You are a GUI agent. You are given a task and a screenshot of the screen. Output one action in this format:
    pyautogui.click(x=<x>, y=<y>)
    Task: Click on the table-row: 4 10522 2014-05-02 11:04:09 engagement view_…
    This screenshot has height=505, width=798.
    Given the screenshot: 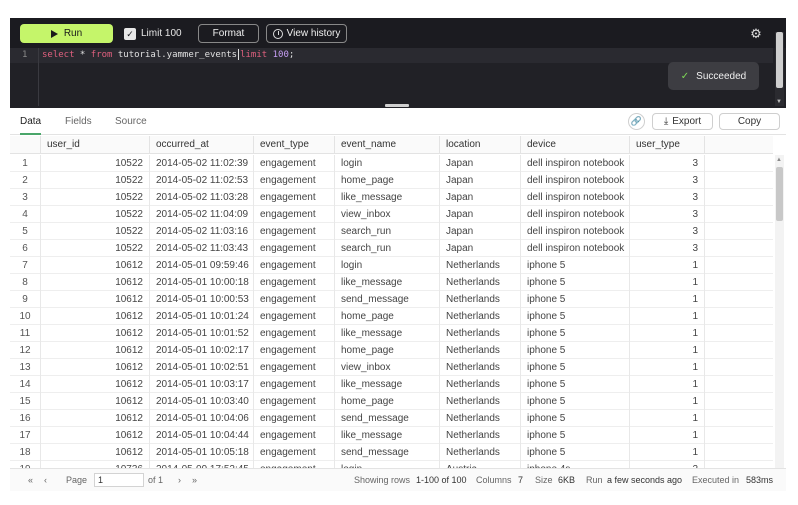 What is the action you would take?
    pyautogui.click(x=391, y=214)
    